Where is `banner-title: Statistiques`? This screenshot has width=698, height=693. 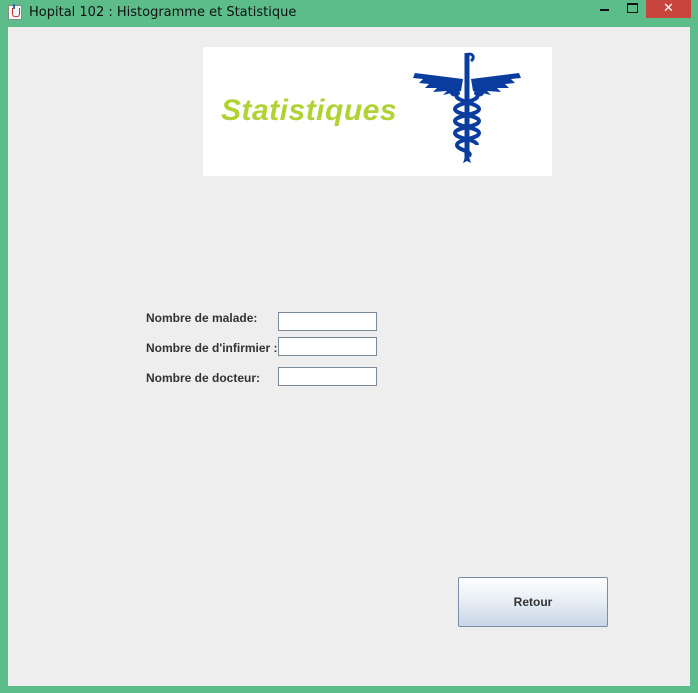 banner-title: Statistiques is located at coordinates (309, 110).